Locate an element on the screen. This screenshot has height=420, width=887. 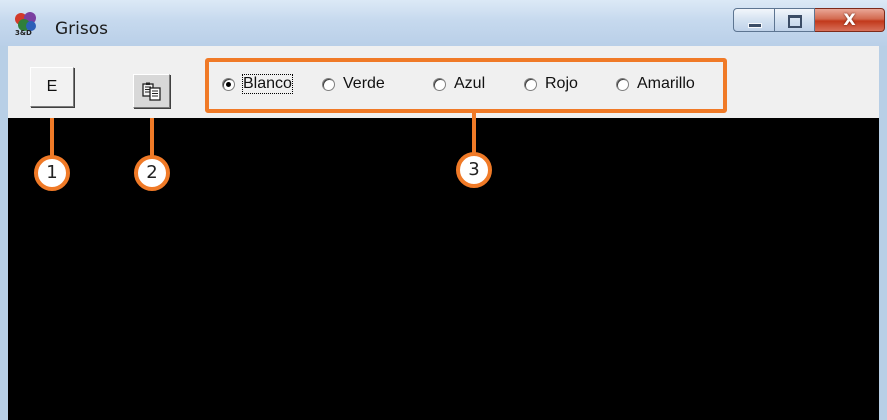
annotation-marker-1: 1 is located at coordinates (52, 173).